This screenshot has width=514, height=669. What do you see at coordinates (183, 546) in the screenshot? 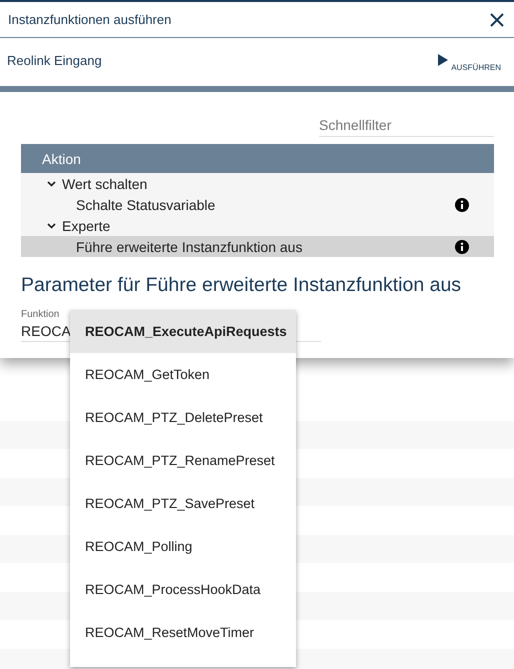
I see `dropdown-option: REOCAM_Polling` at bounding box center [183, 546].